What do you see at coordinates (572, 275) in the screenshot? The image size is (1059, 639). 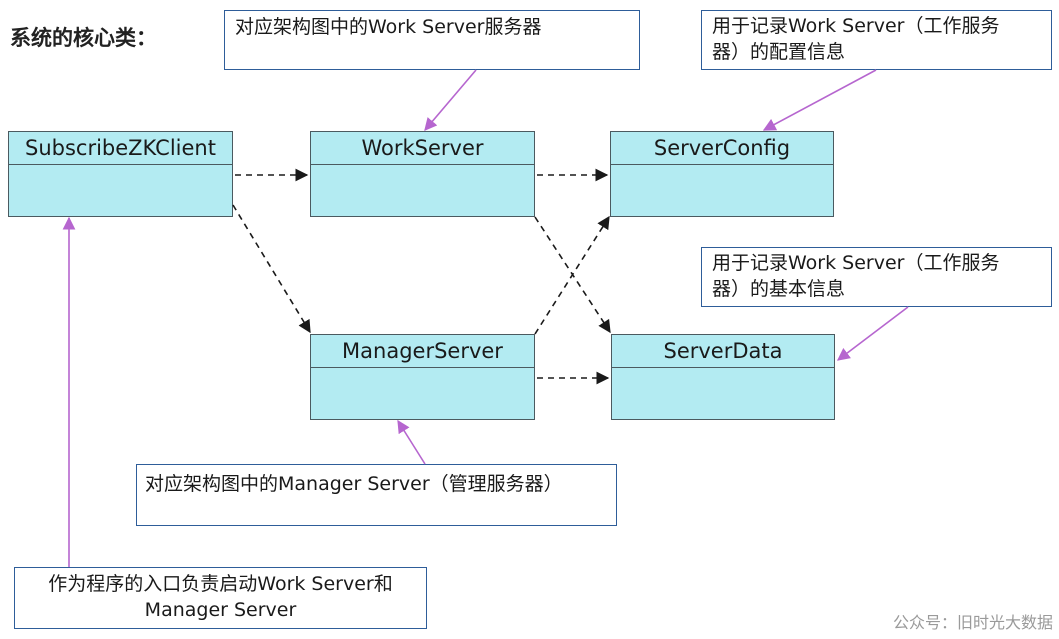 I see `edge-manager-to-config` at bounding box center [572, 275].